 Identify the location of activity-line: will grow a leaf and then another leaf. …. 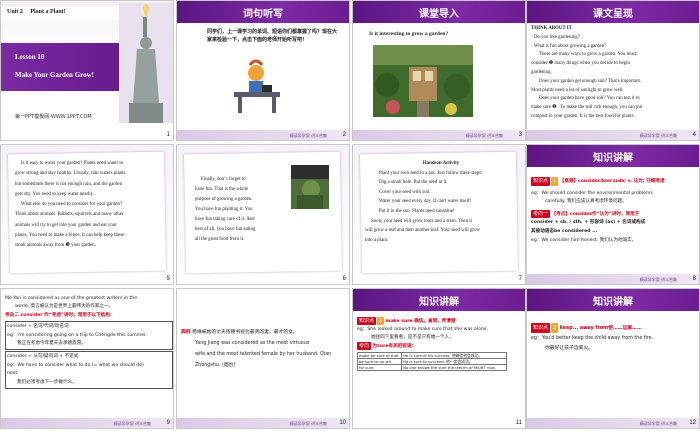
(423, 231).